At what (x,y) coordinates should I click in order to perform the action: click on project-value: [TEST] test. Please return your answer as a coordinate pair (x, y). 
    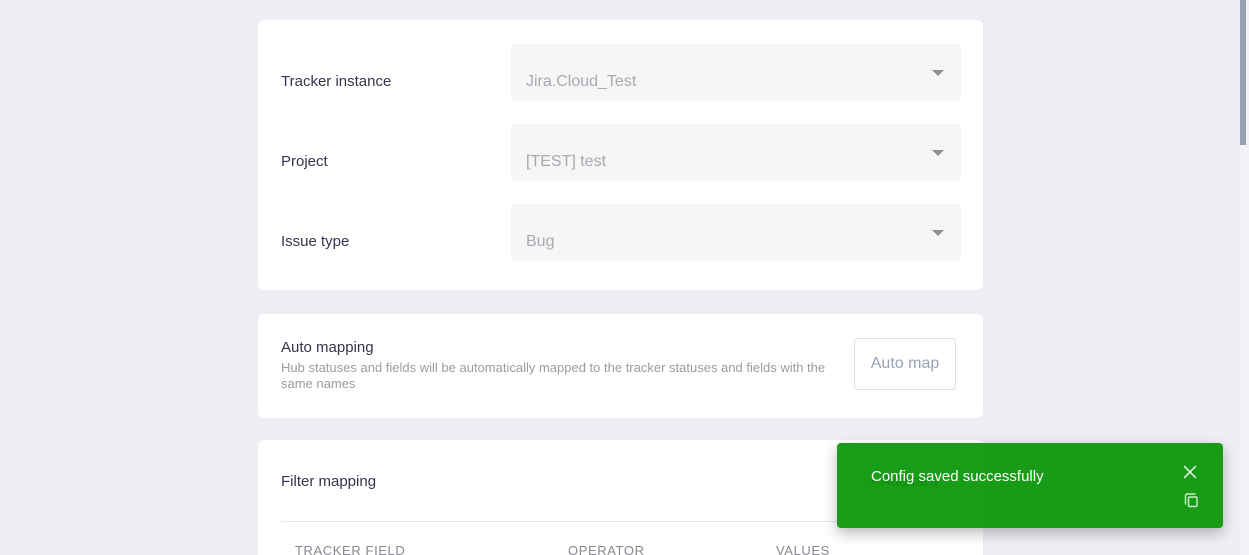
    Looking at the image, I should click on (566, 161).